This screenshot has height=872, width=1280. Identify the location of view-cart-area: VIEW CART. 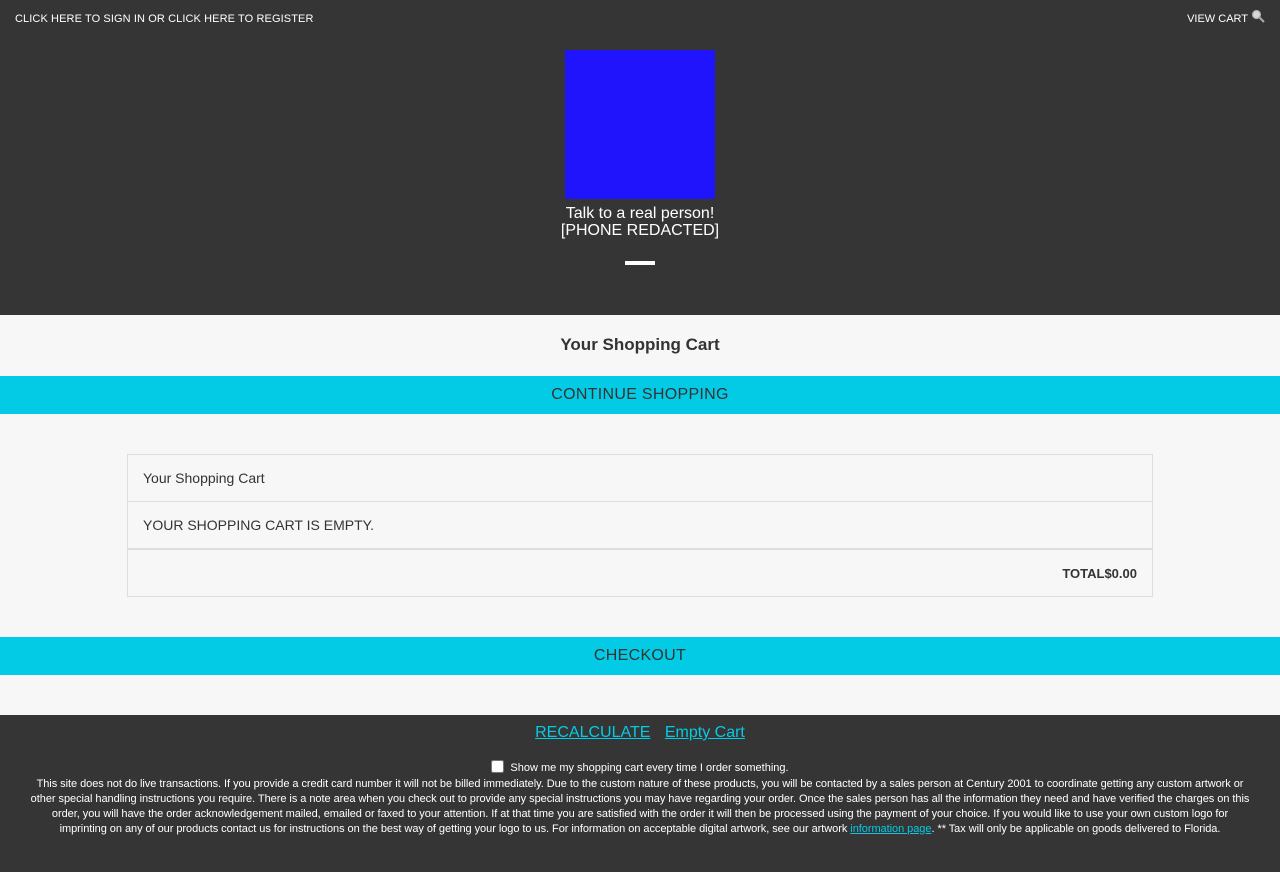
(1226, 17).